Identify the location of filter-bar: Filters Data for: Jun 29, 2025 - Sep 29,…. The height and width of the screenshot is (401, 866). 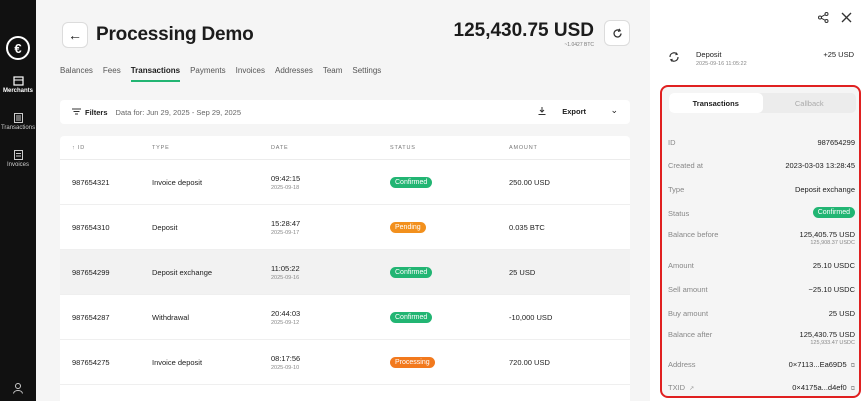
(345, 112).